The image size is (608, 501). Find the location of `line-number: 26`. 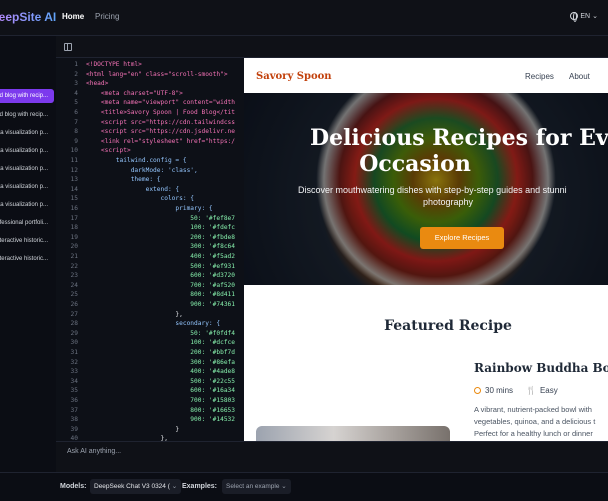

line-number: 26 is located at coordinates (74, 304).